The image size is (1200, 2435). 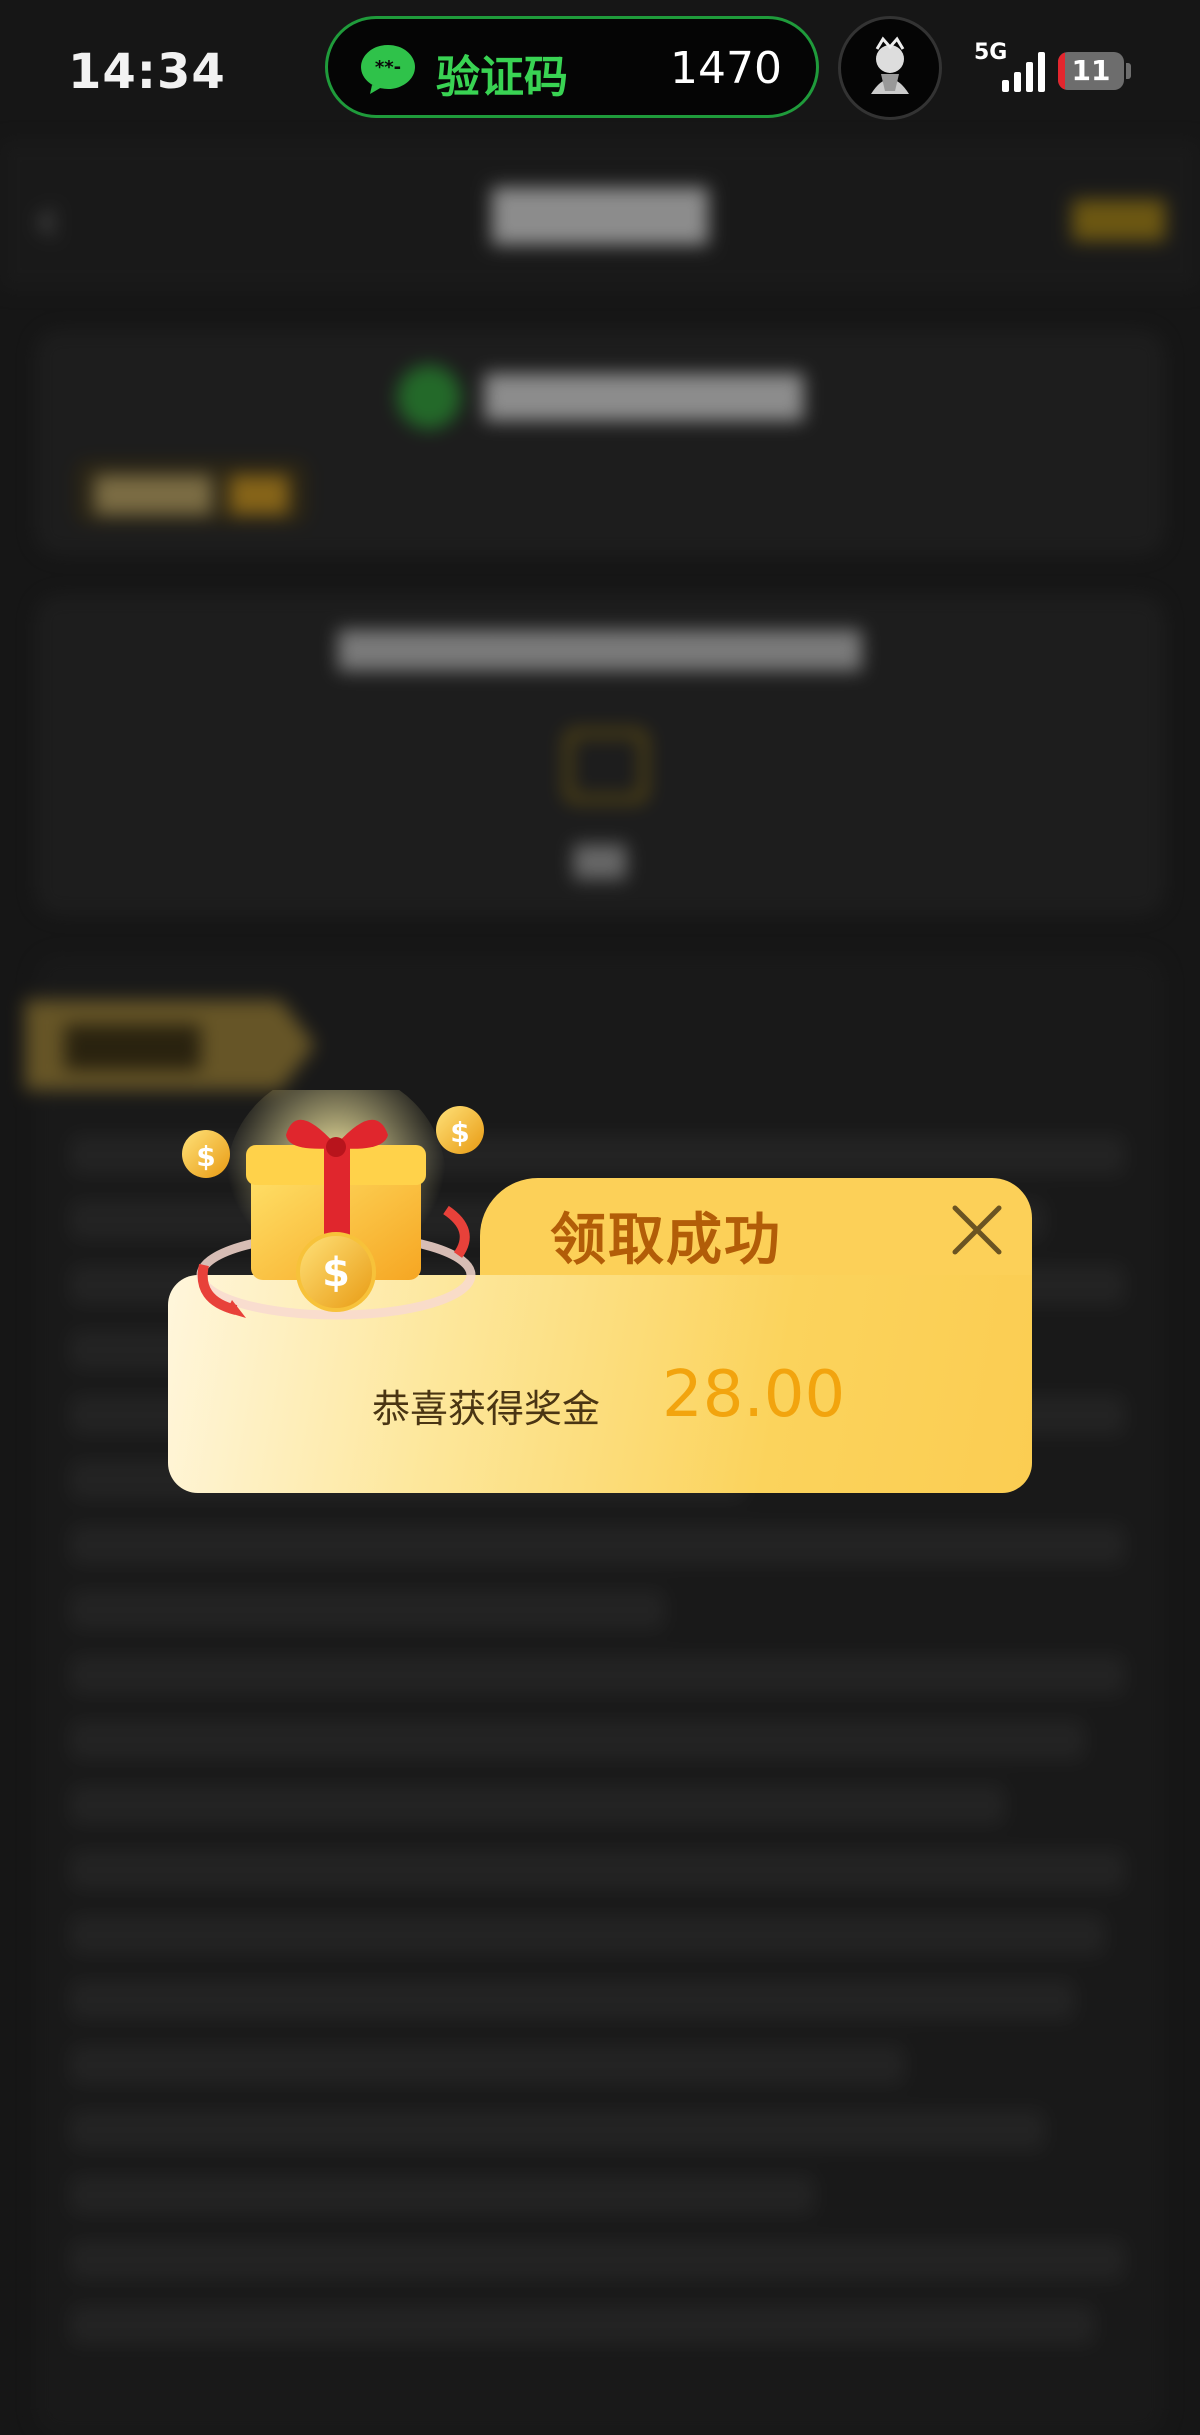 I want to click on avatar, so click(x=890, y=68).